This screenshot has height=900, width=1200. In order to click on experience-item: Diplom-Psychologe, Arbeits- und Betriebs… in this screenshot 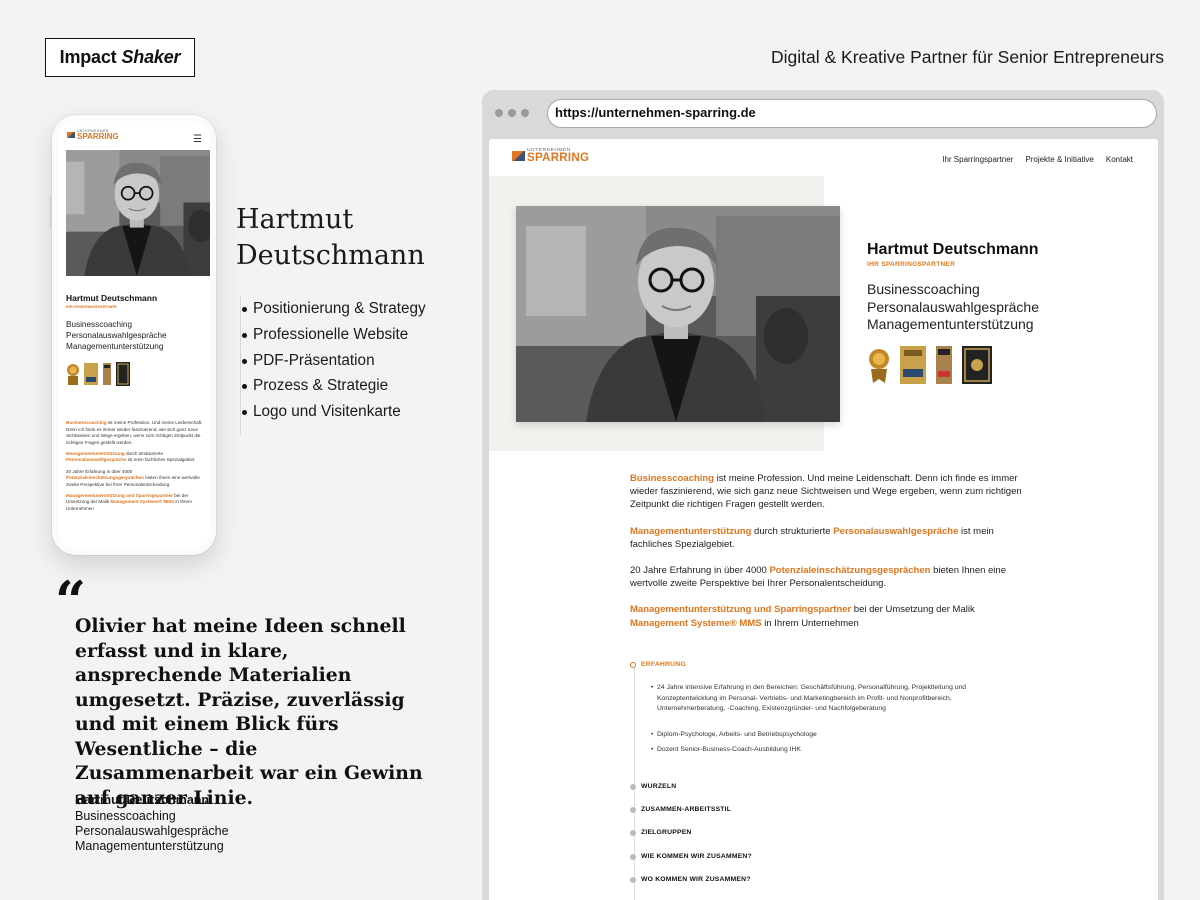, I will do `click(826, 735)`.